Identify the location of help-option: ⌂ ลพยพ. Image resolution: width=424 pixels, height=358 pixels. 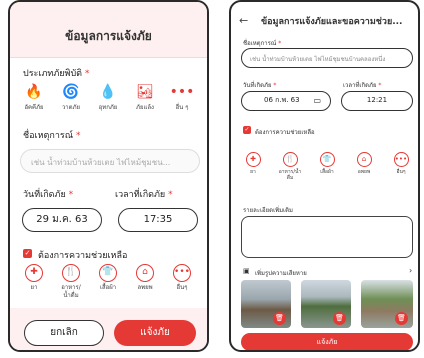
(145, 278).